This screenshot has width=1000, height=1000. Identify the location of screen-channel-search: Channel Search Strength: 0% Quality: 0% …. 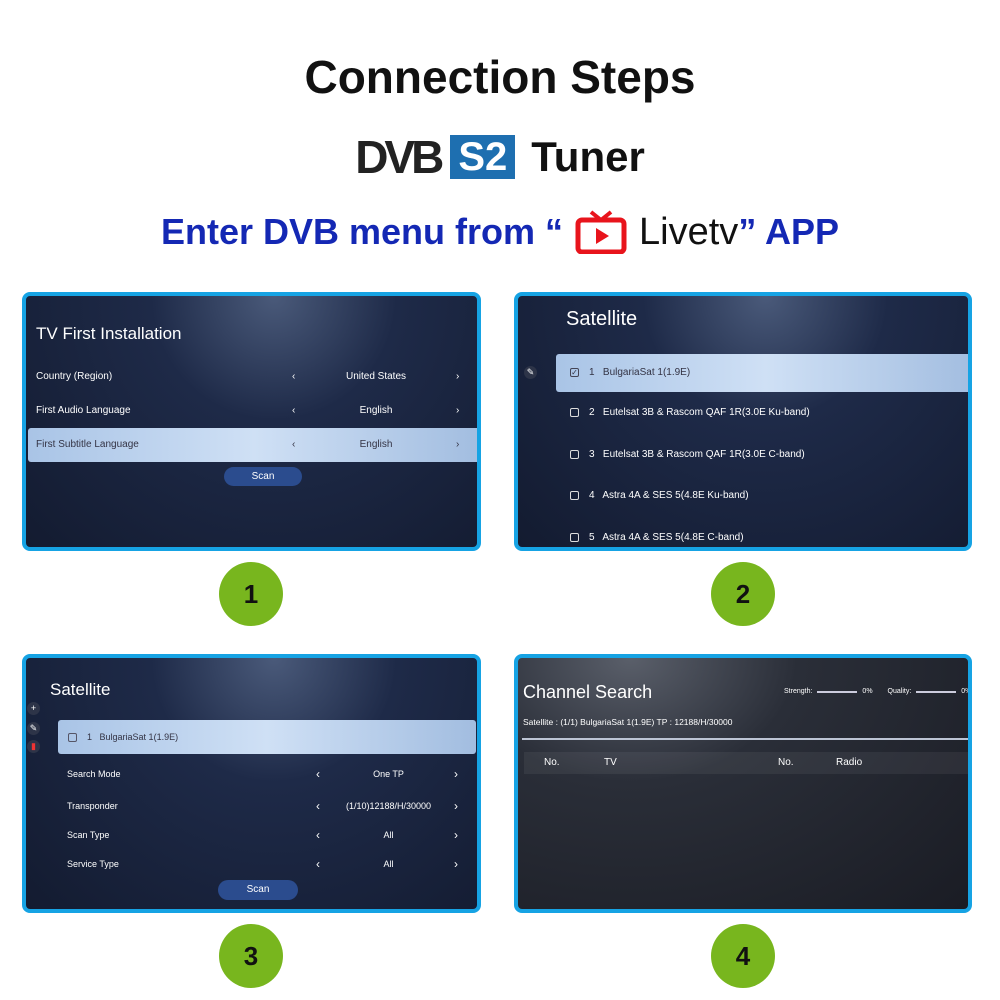
(743, 783).